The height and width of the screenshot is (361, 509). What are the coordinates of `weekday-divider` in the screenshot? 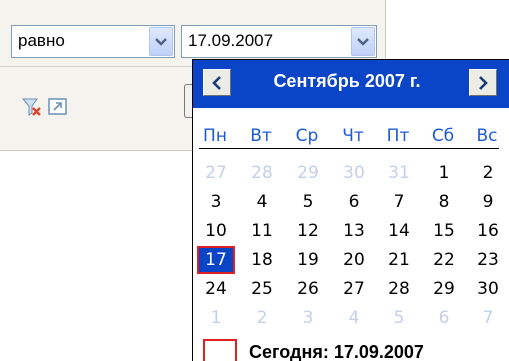 It's located at (349, 148).